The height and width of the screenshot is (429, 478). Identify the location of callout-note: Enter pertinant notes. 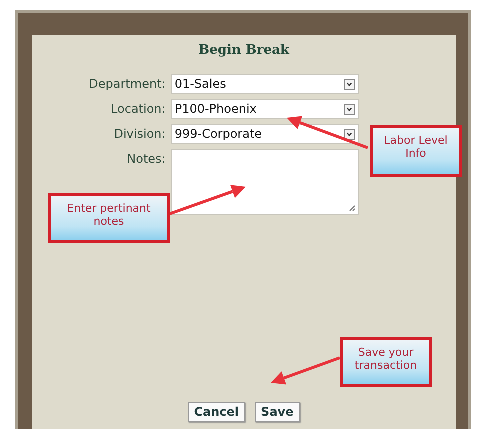
(109, 218).